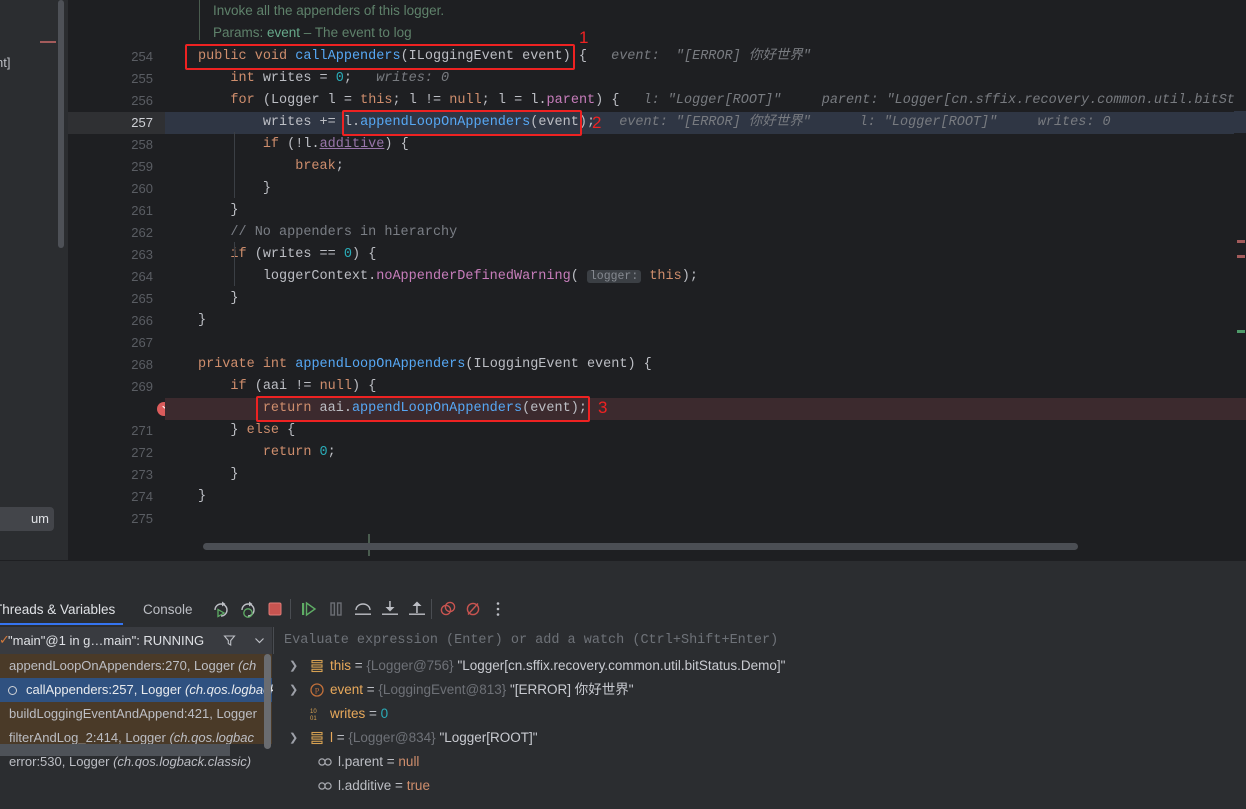  What do you see at coordinates (417, 609) in the screenshot?
I see `step-out-icon` at bounding box center [417, 609].